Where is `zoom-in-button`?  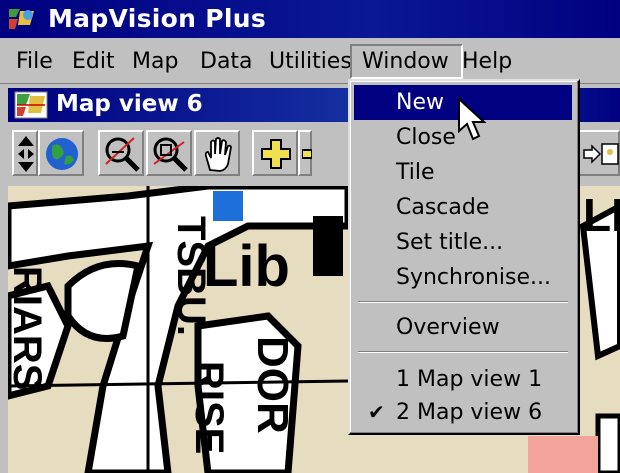 zoom-in-button is located at coordinates (169, 153).